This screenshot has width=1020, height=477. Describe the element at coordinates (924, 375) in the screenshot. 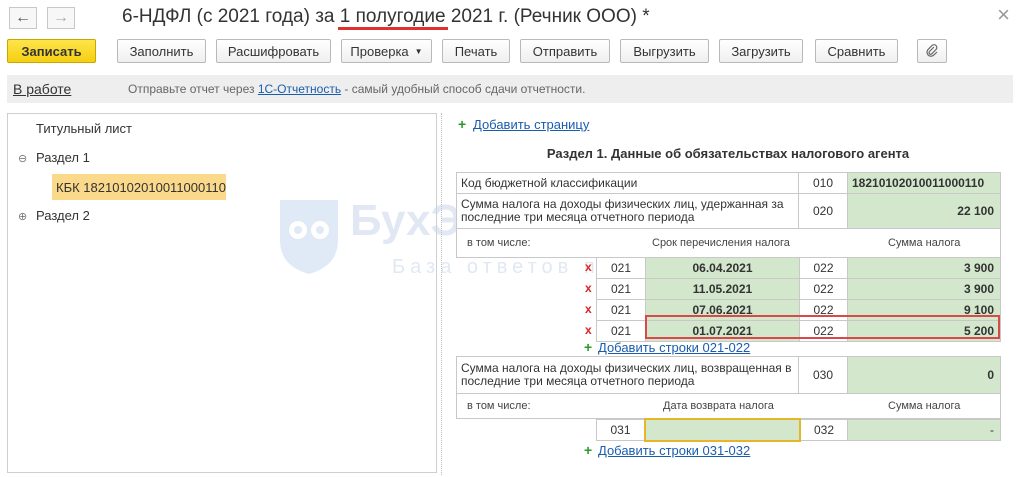

I see `returned-value-field: 0` at that location.